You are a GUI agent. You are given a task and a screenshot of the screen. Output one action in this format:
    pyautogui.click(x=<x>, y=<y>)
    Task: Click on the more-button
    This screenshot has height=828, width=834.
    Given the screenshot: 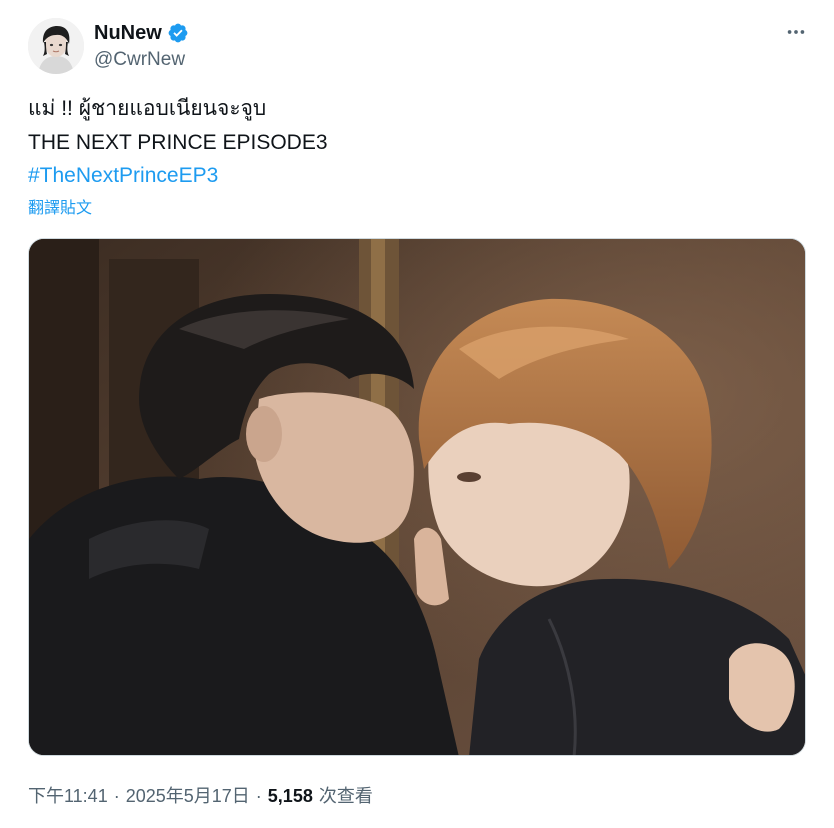 What is the action you would take?
    pyautogui.click(x=796, y=34)
    